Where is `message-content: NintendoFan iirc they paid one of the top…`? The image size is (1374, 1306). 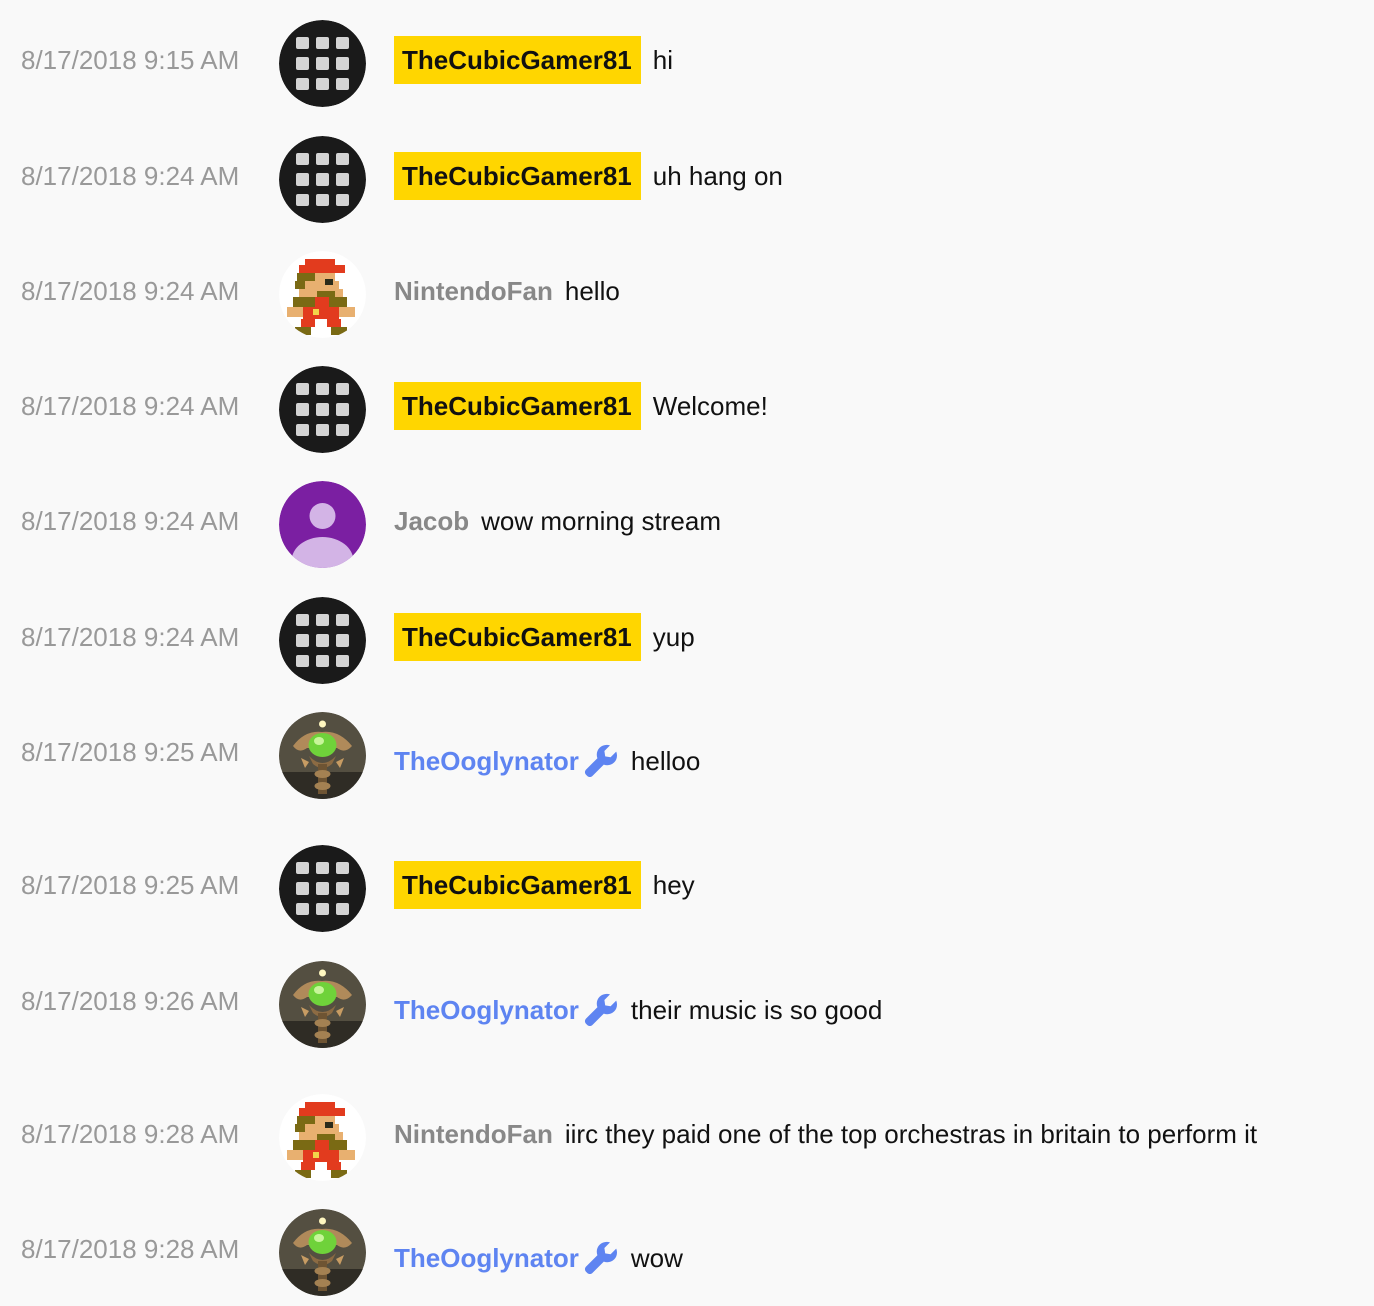 message-content: NintendoFan iirc they paid one of the top… is located at coordinates (825, 1134).